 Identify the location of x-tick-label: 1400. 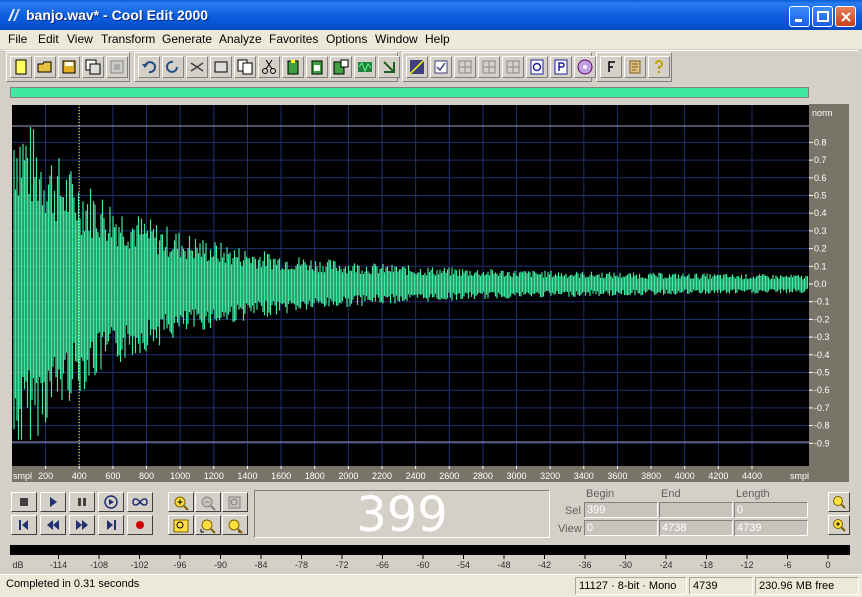
(247, 476).